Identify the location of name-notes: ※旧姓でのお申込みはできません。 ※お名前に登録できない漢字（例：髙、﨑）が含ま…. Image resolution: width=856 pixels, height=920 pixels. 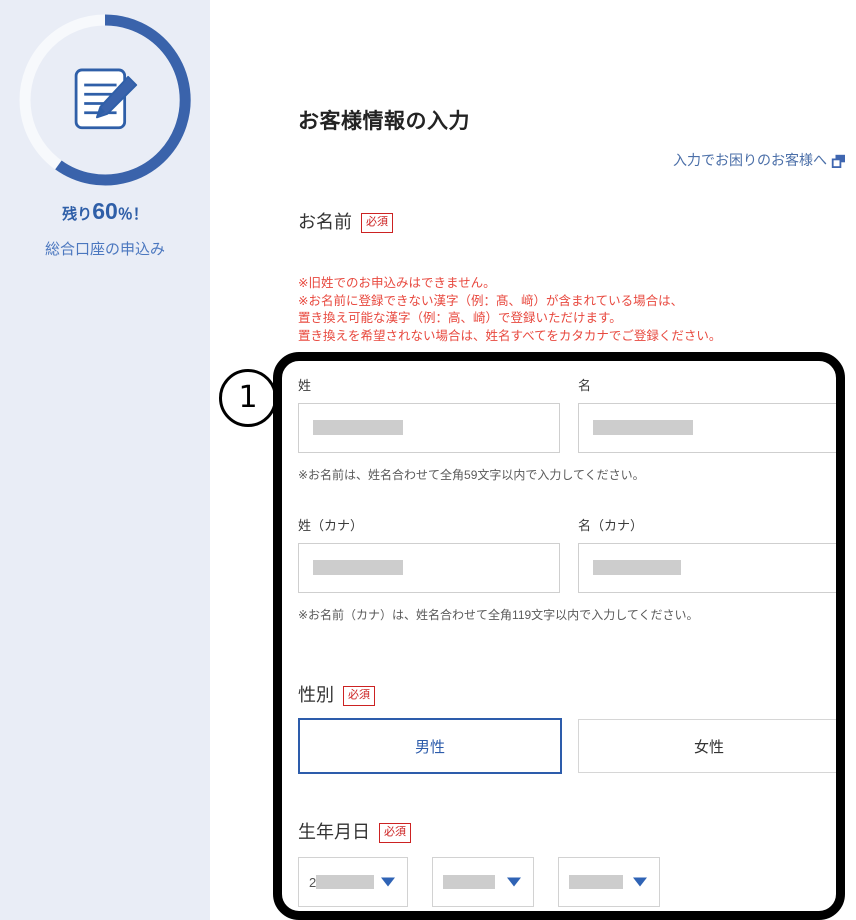
(509, 310).